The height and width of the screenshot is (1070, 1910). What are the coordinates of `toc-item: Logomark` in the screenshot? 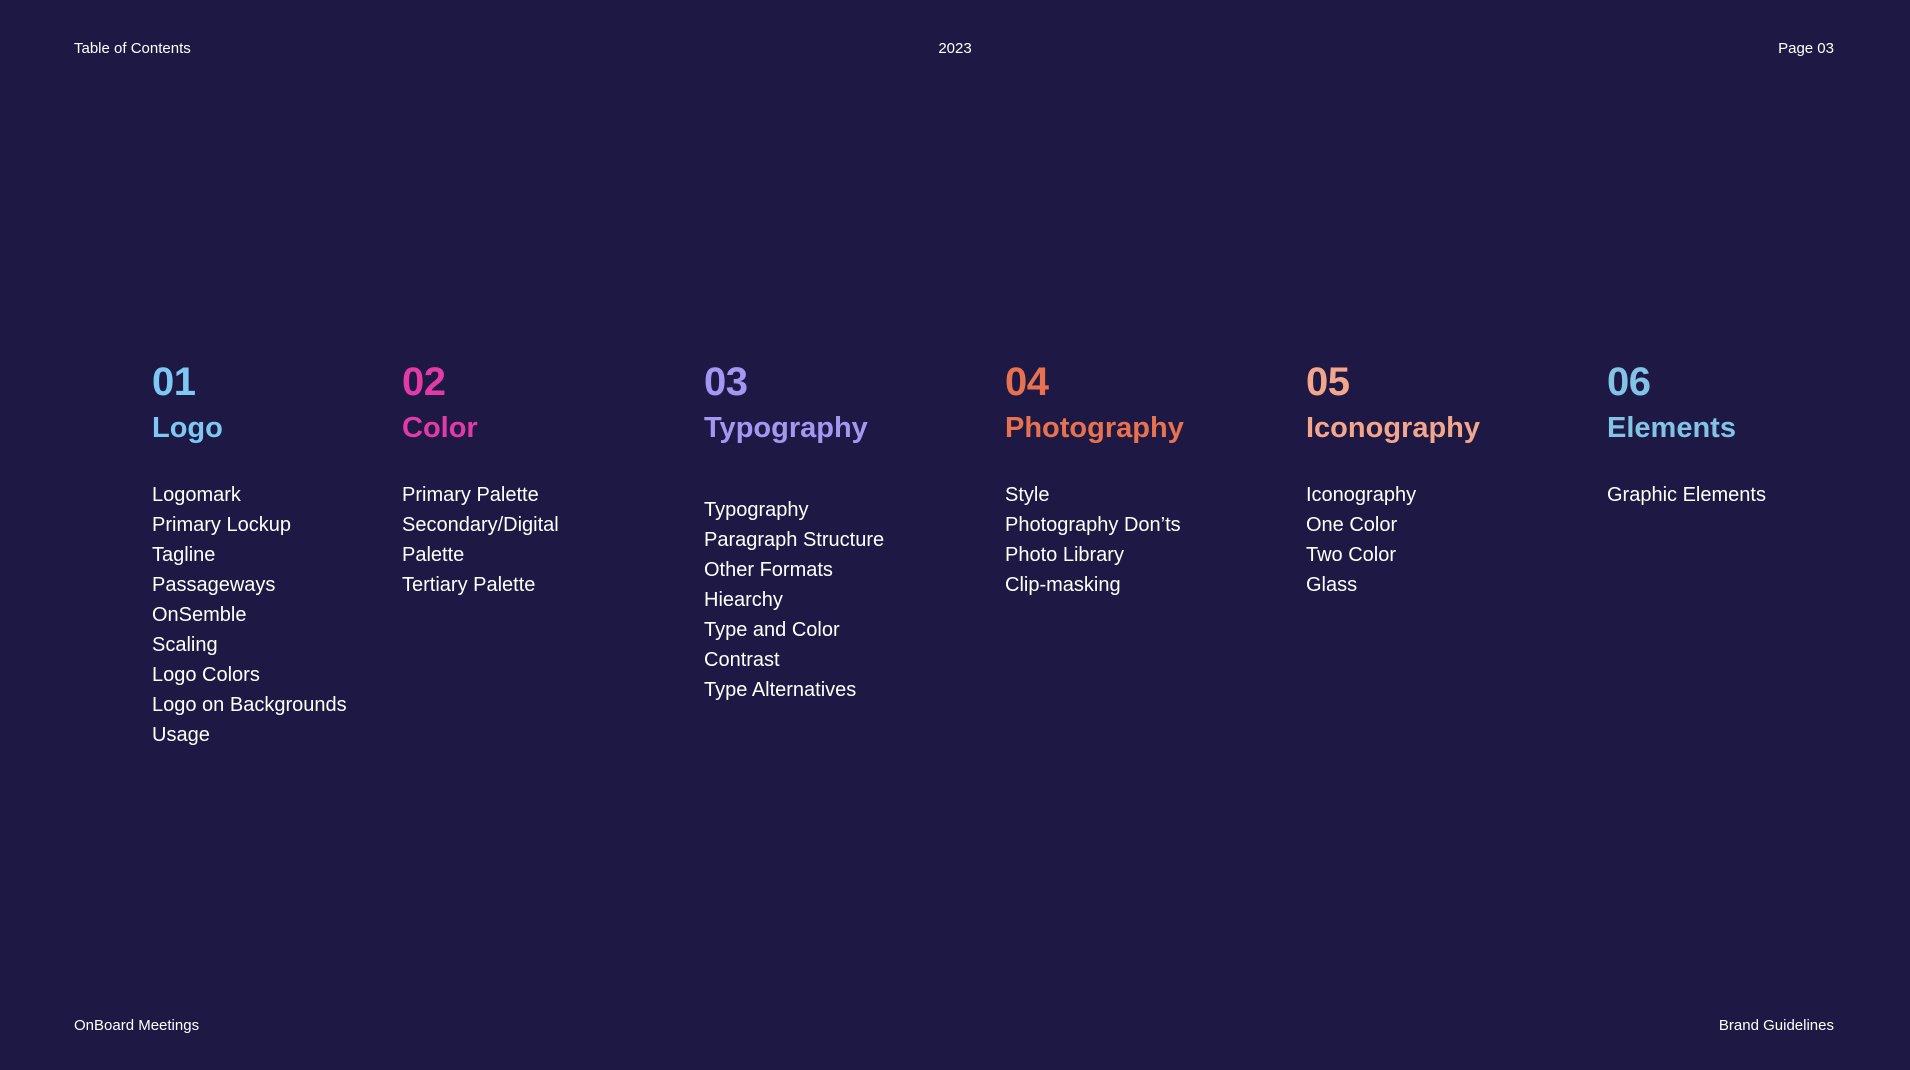 It's located at (249, 495).